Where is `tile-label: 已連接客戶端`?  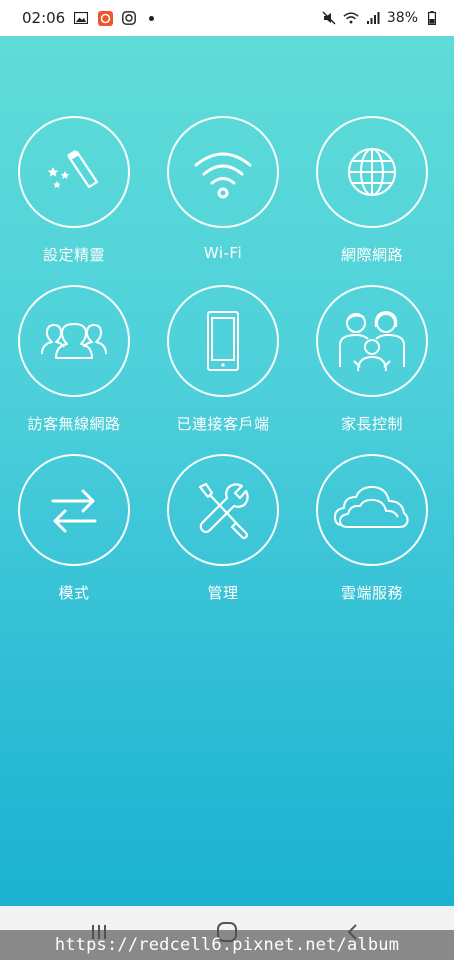 tile-label: 已連接客戶端 is located at coordinates (223, 424).